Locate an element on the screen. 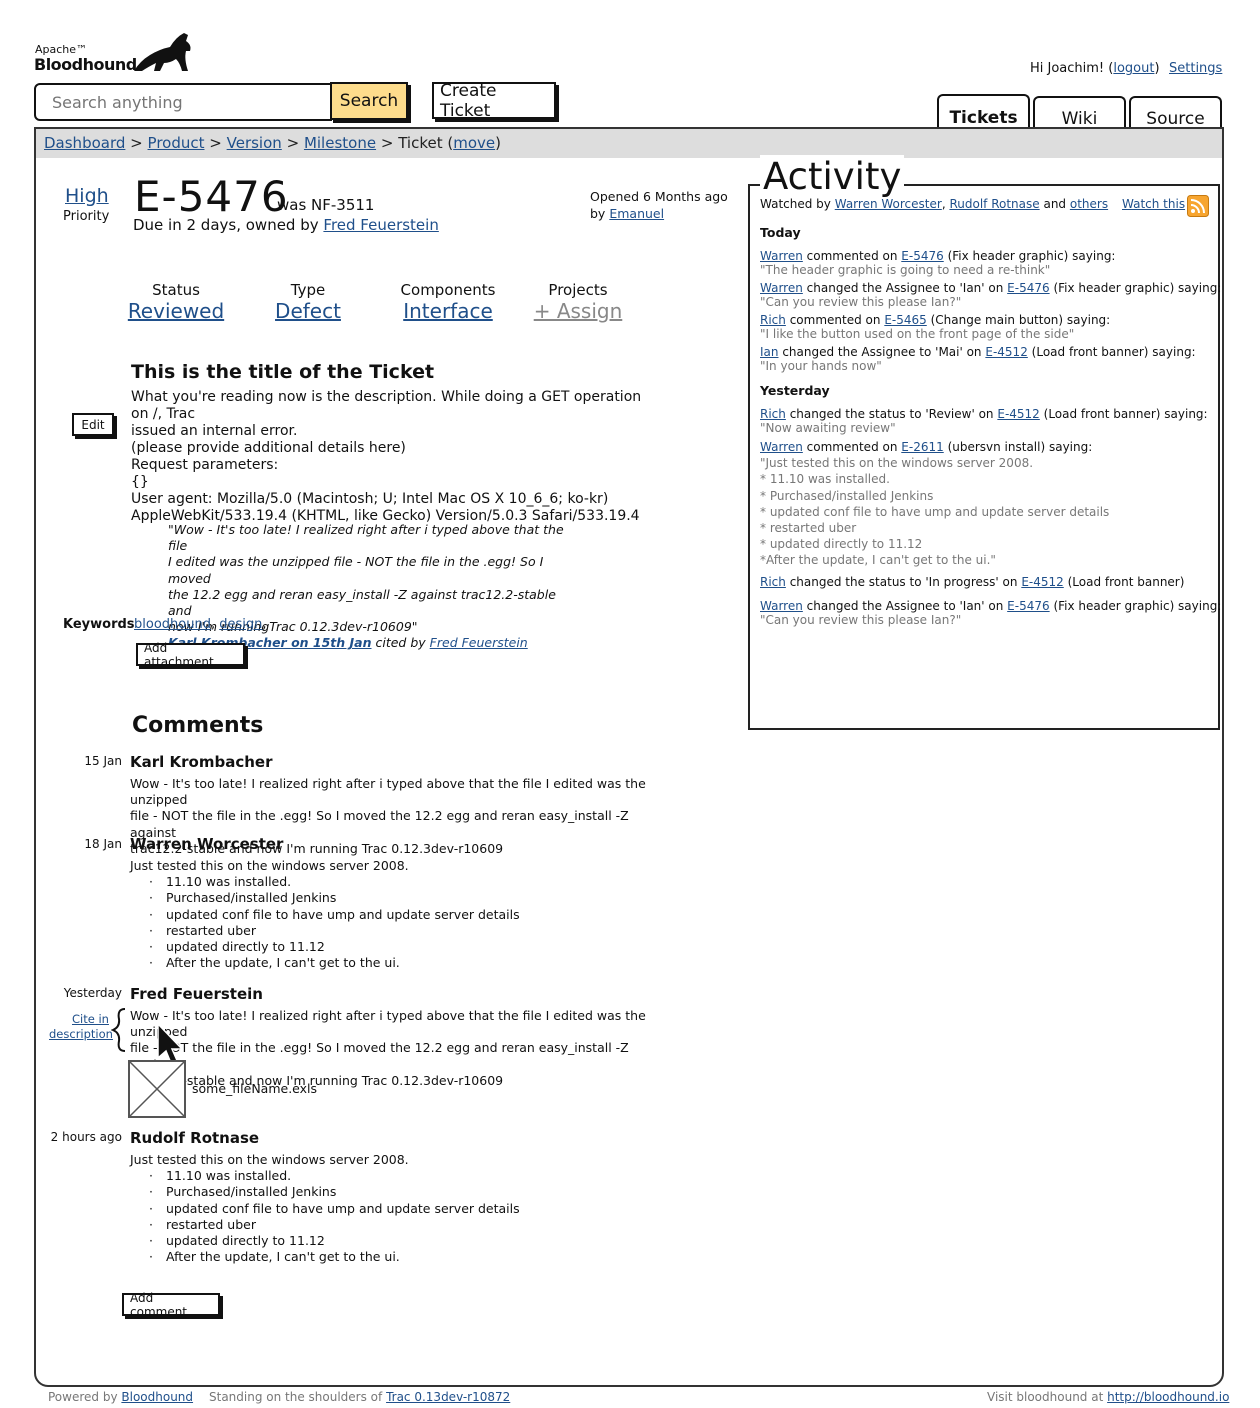 The image size is (1260, 1408). breadcrumb-product: Product is located at coordinates (176, 143).